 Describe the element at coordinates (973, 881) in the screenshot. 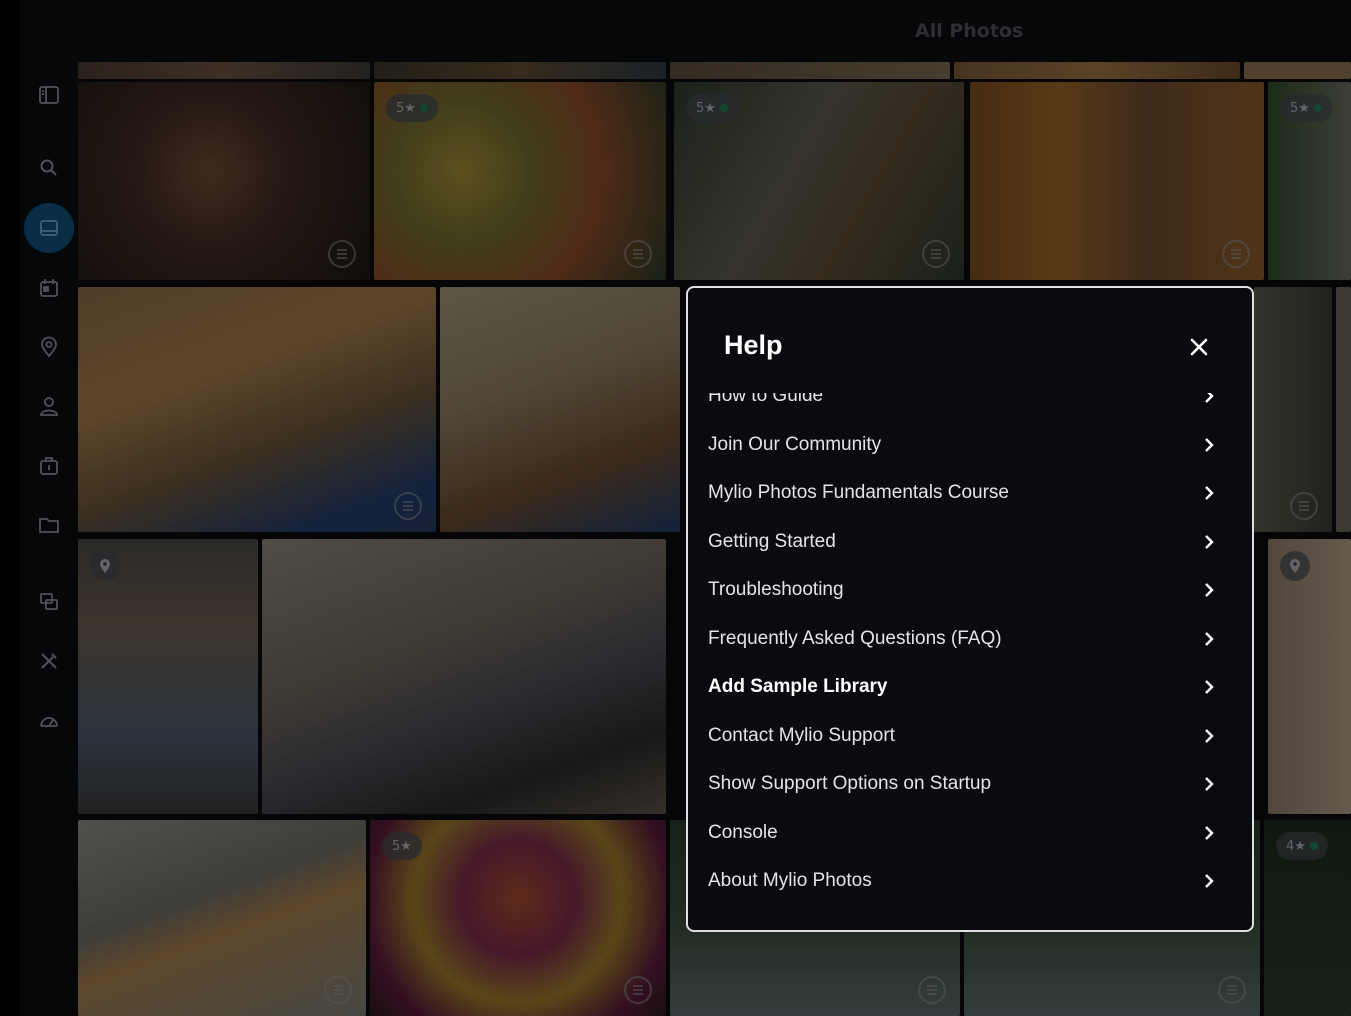

I see `help-item-about: About Mylio Photos` at that location.